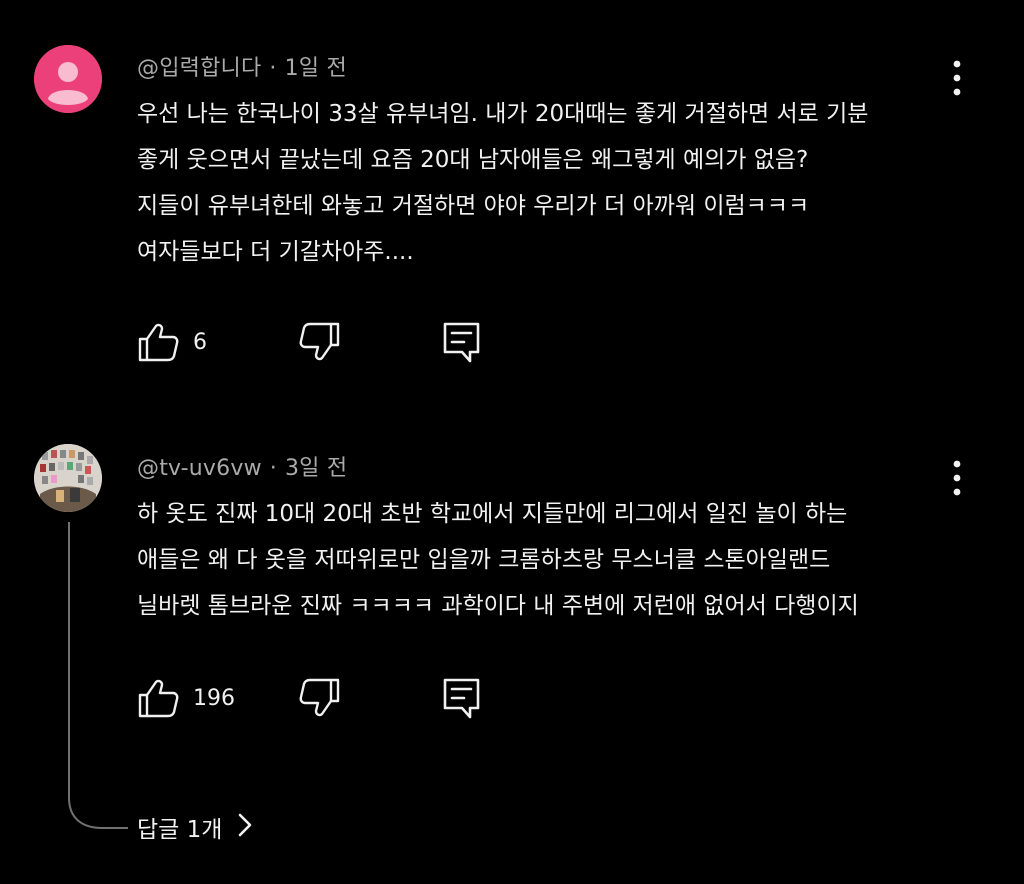 The height and width of the screenshot is (884, 1024). Describe the element at coordinates (473, 160) in the screenshot. I see `comment-text-line: 좋게 웃으면서 끝났는데 요즘 20대 남자애들은 왜그렇게 예의가 없음?` at that location.